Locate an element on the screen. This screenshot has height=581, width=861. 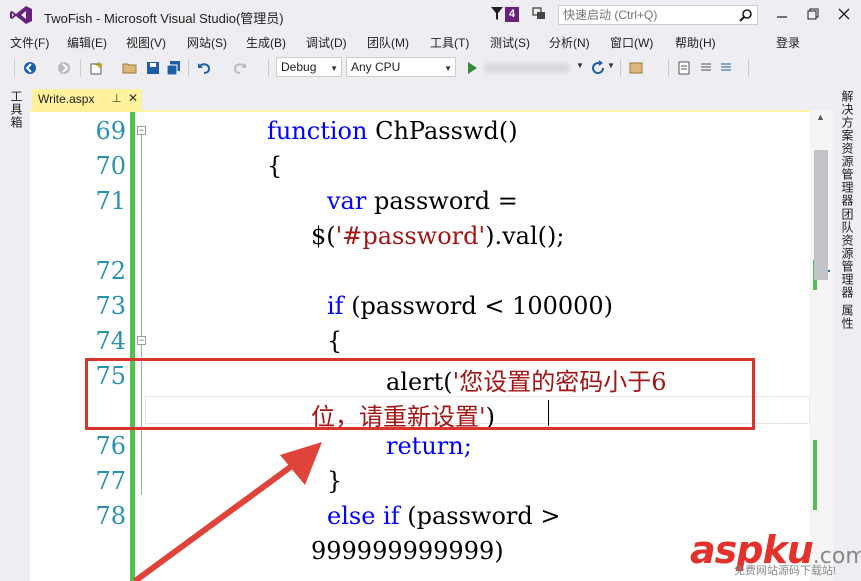
toolbar-grip is located at coordinates (14, 68).